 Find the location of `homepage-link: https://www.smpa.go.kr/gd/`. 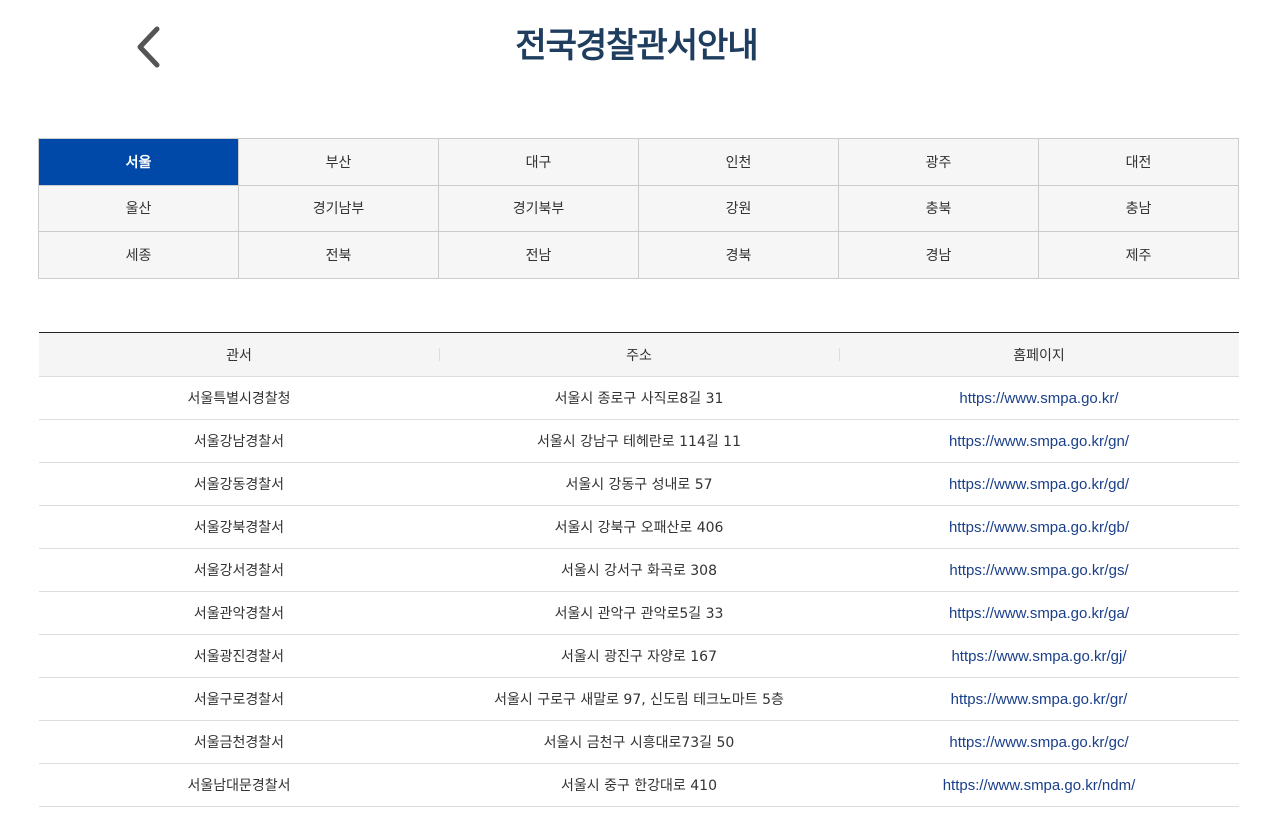

homepage-link: https://www.smpa.go.kr/gd/ is located at coordinates (1039, 484).